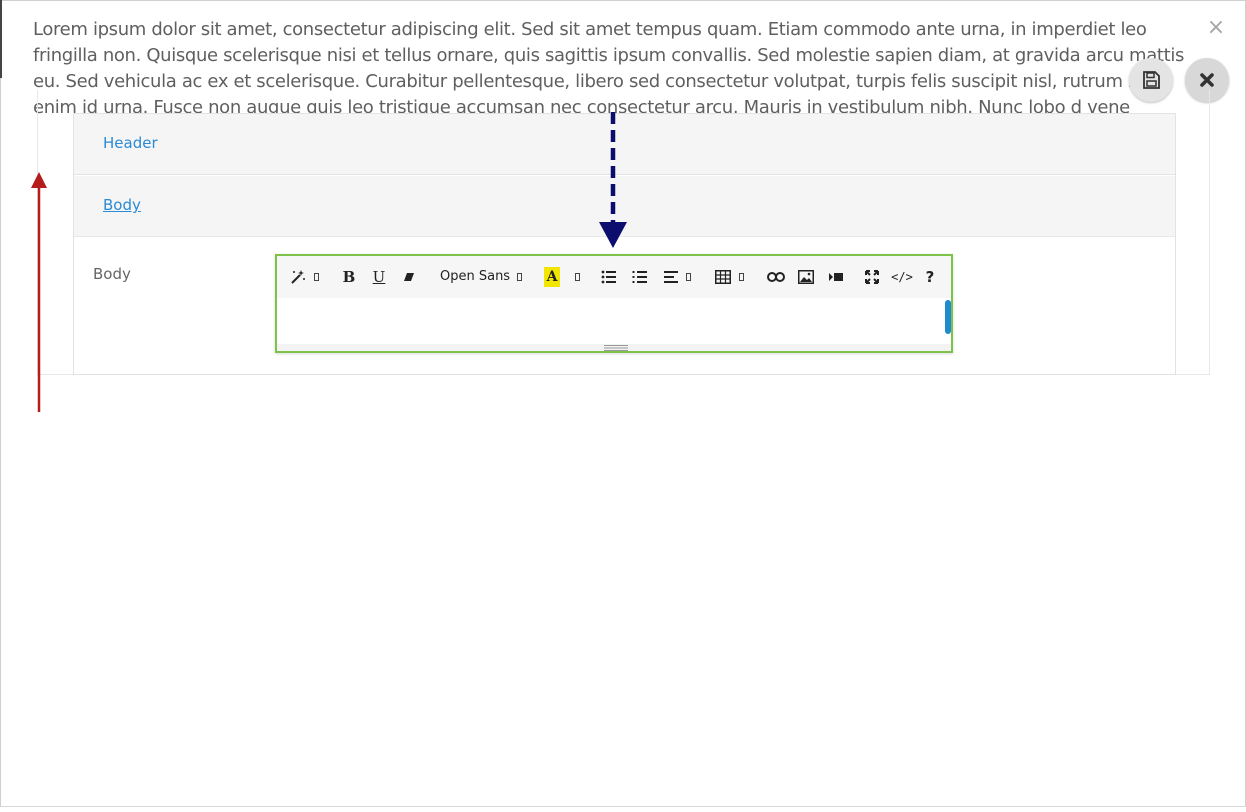 The height and width of the screenshot is (812, 1246). I want to click on code-view-icon: </>, so click(902, 277).